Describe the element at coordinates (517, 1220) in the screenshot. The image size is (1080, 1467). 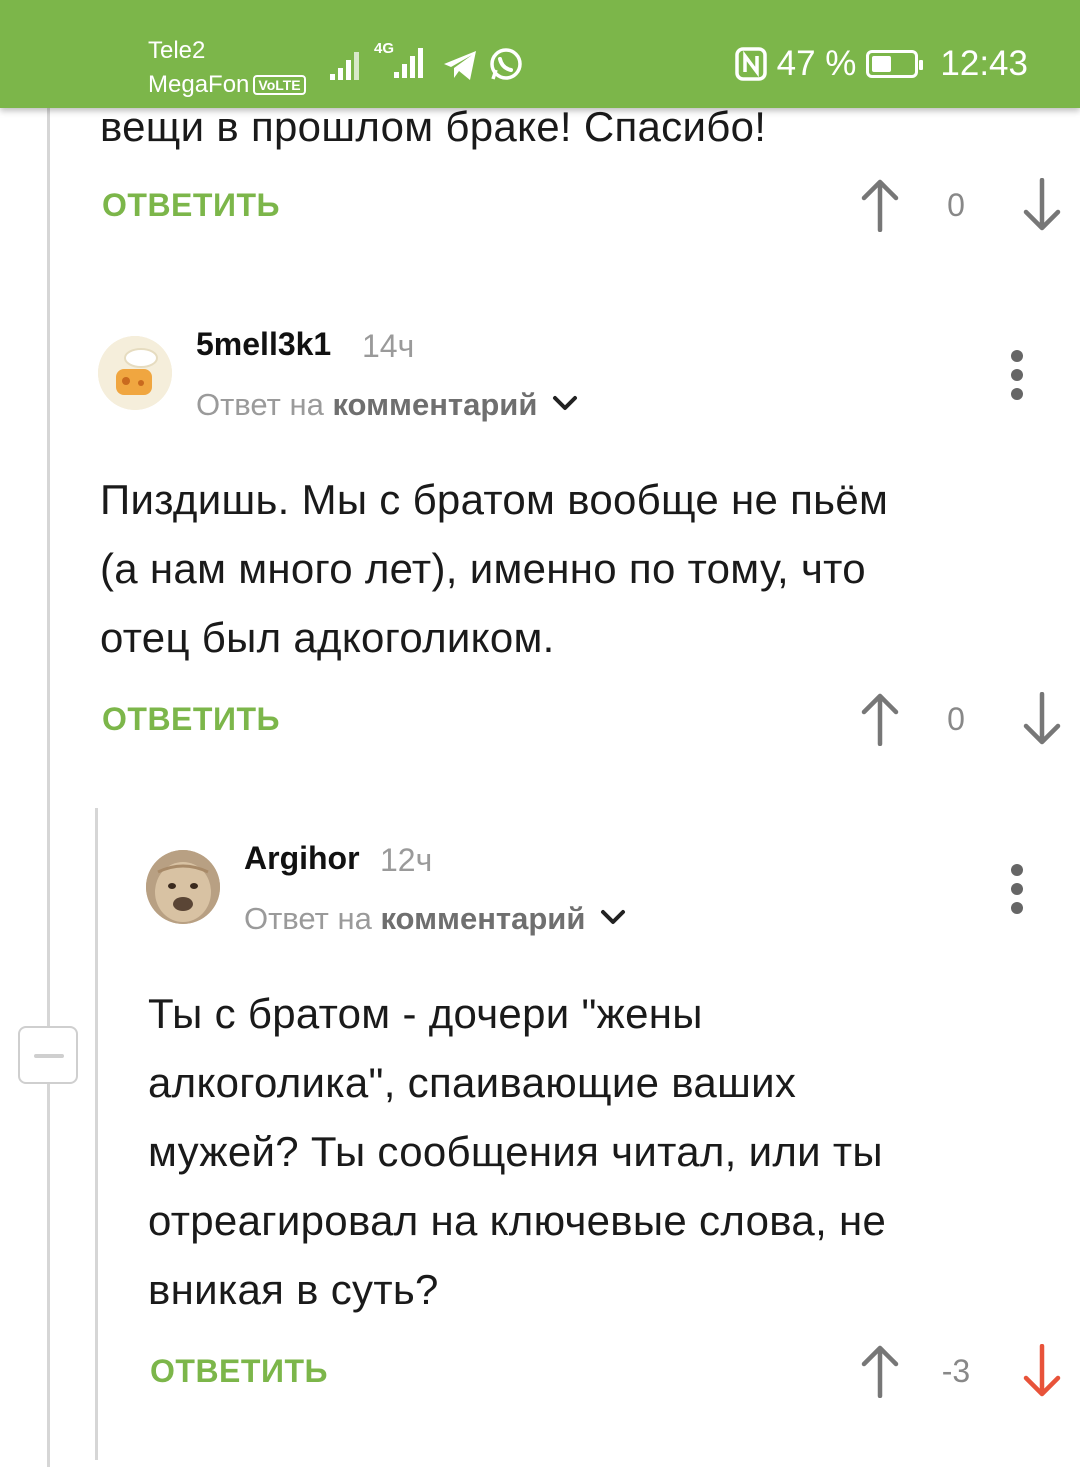
I see `comment-body-line: отреагировал на ключевые слова, не` at that location.